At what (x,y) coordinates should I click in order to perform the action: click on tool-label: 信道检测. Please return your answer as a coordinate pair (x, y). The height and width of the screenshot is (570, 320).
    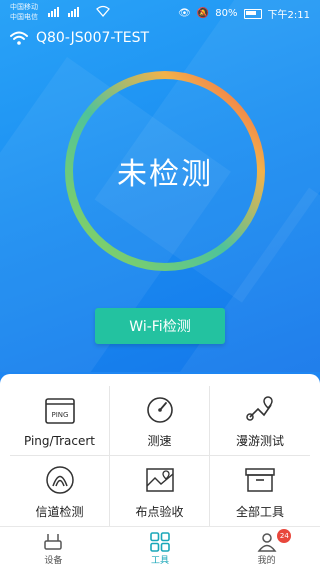
    Looking at the image, I should click on (59, 511).